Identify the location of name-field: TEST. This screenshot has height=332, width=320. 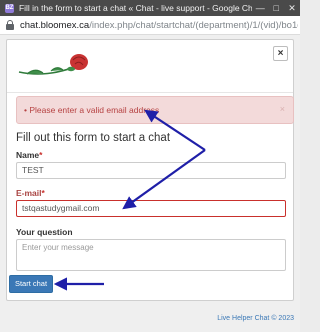
(151, 170).